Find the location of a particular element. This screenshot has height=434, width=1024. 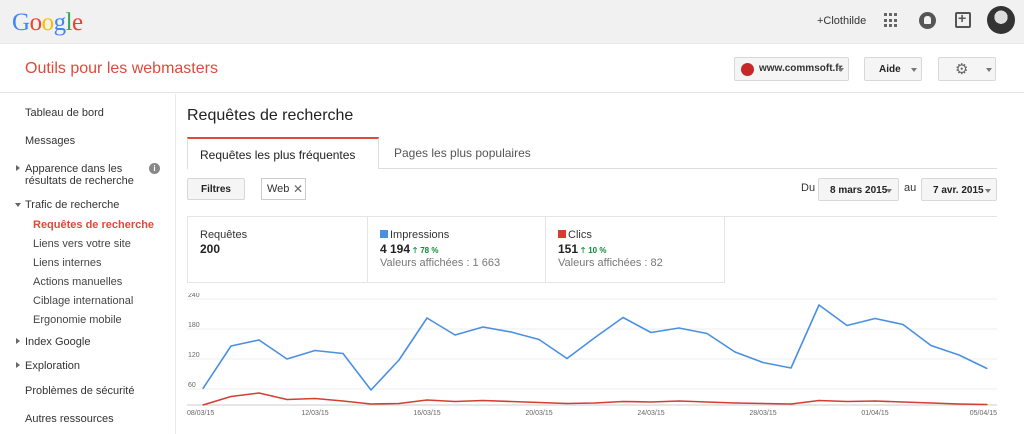

date-from-picker: 8 mars 2015 is located at coordinates (858, 189).